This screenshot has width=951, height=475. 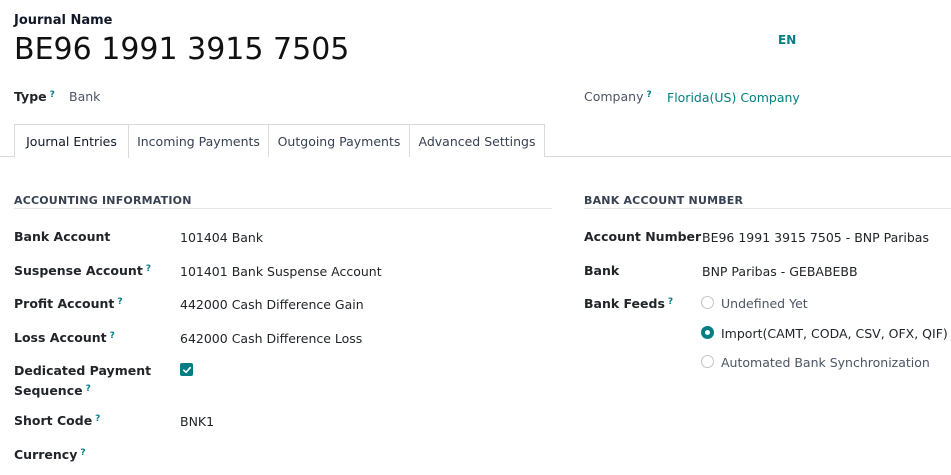 What do you see at coordinates (834, 333) in the screenshot?
I see `bank-feeds-option-label: Import(CAMT, CODA, CSV, OFX, QIF)` at bounding box center [834, 333].